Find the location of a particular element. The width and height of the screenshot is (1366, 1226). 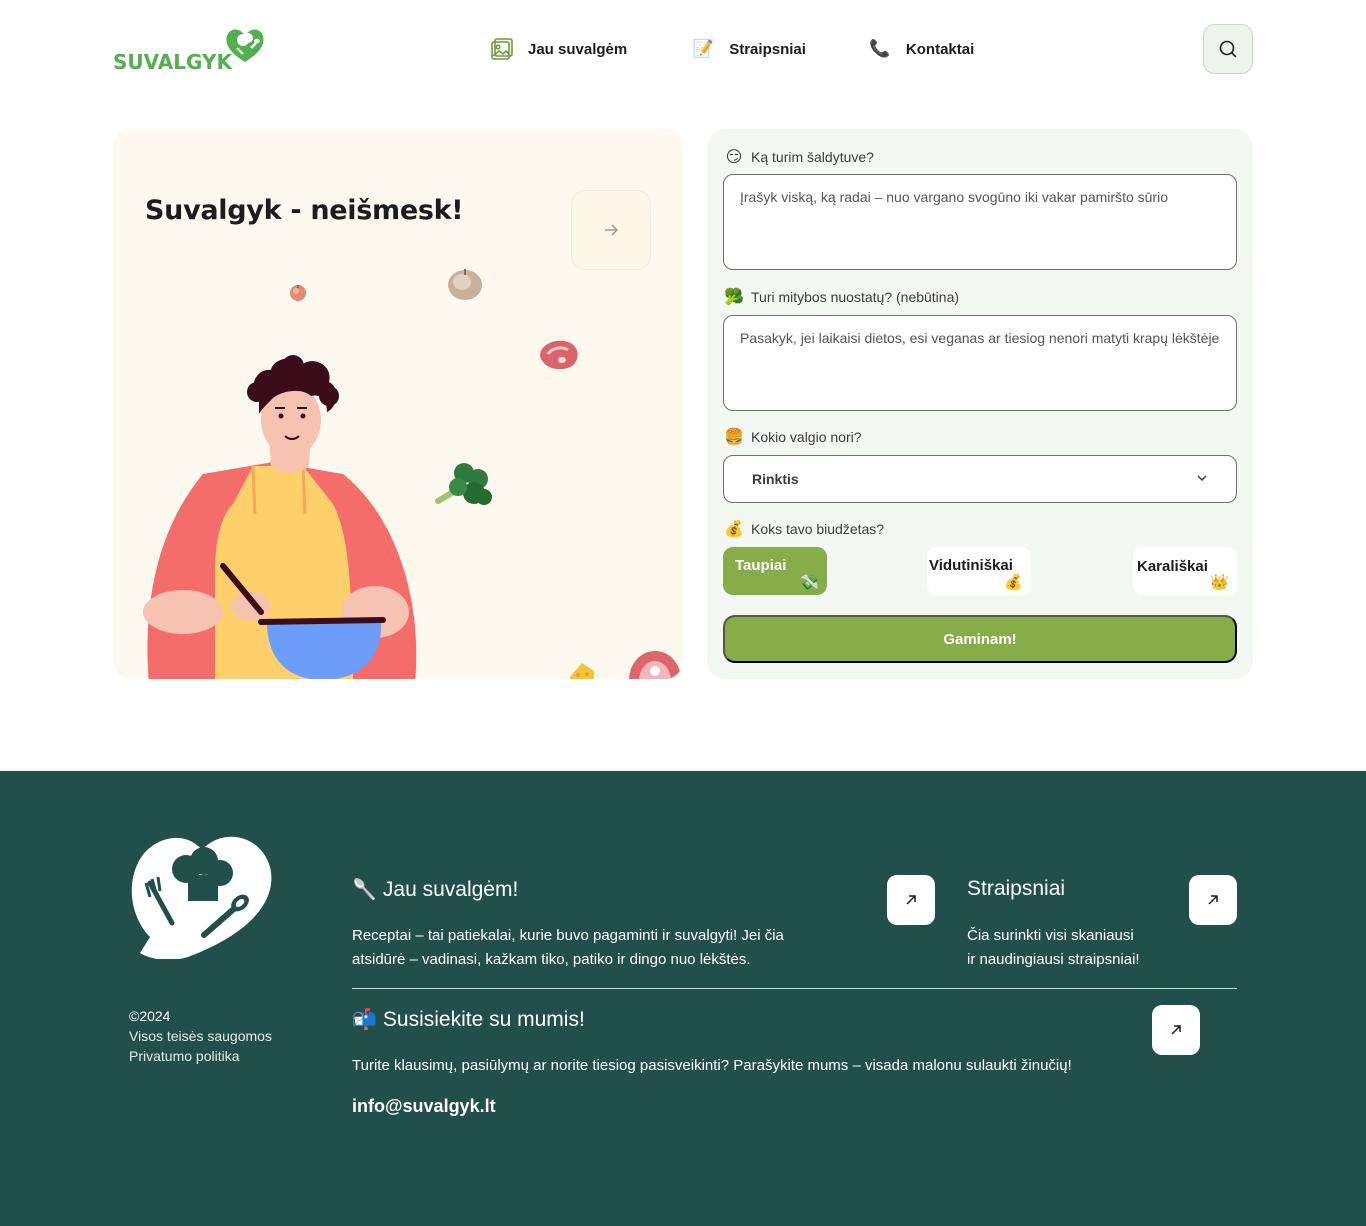

logo-text: SUVALGYK is located at coordinates (172, 62).